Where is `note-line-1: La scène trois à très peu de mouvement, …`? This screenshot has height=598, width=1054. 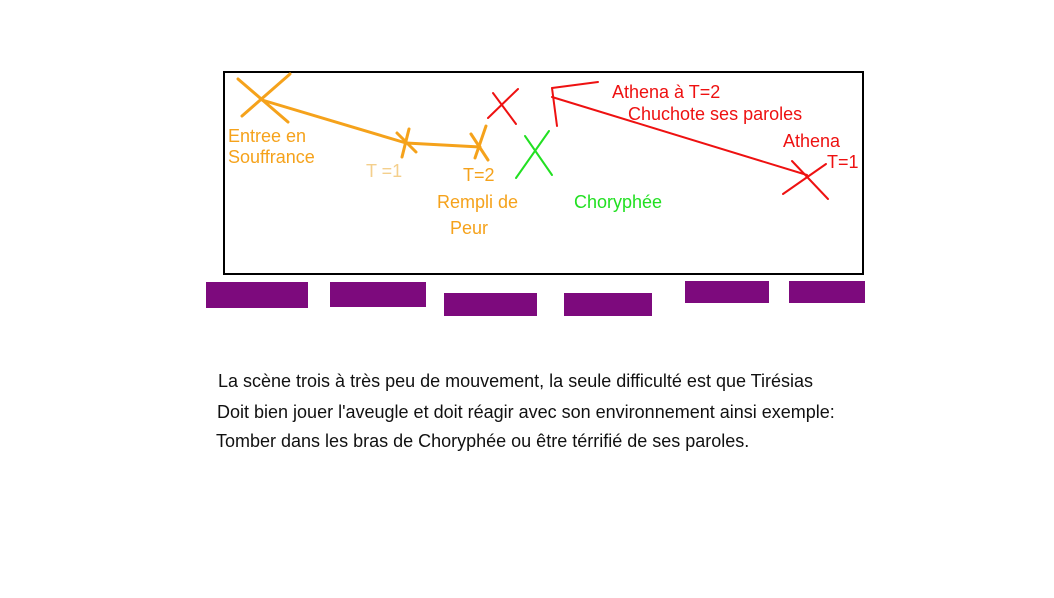
note-line-1: La scène trois à très peu de mouvement, … is located at coordinates (515, 381).